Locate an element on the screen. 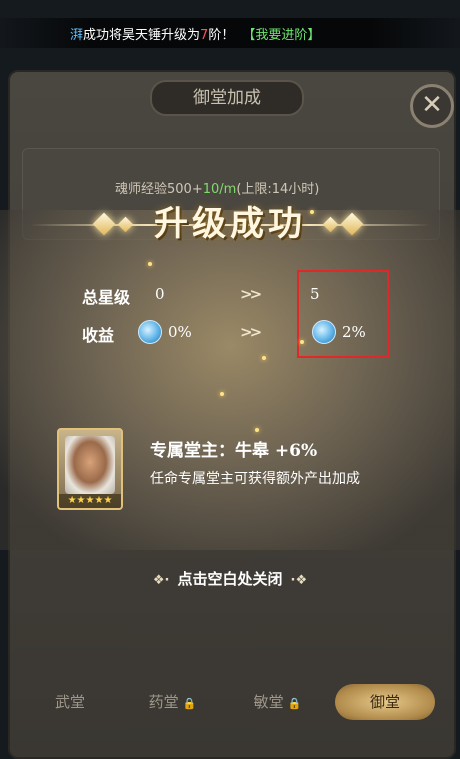 Image resolution: width=460 pixels, height=759 pixels. tab-label: 敏堂 is located at coordinates (268, 702).